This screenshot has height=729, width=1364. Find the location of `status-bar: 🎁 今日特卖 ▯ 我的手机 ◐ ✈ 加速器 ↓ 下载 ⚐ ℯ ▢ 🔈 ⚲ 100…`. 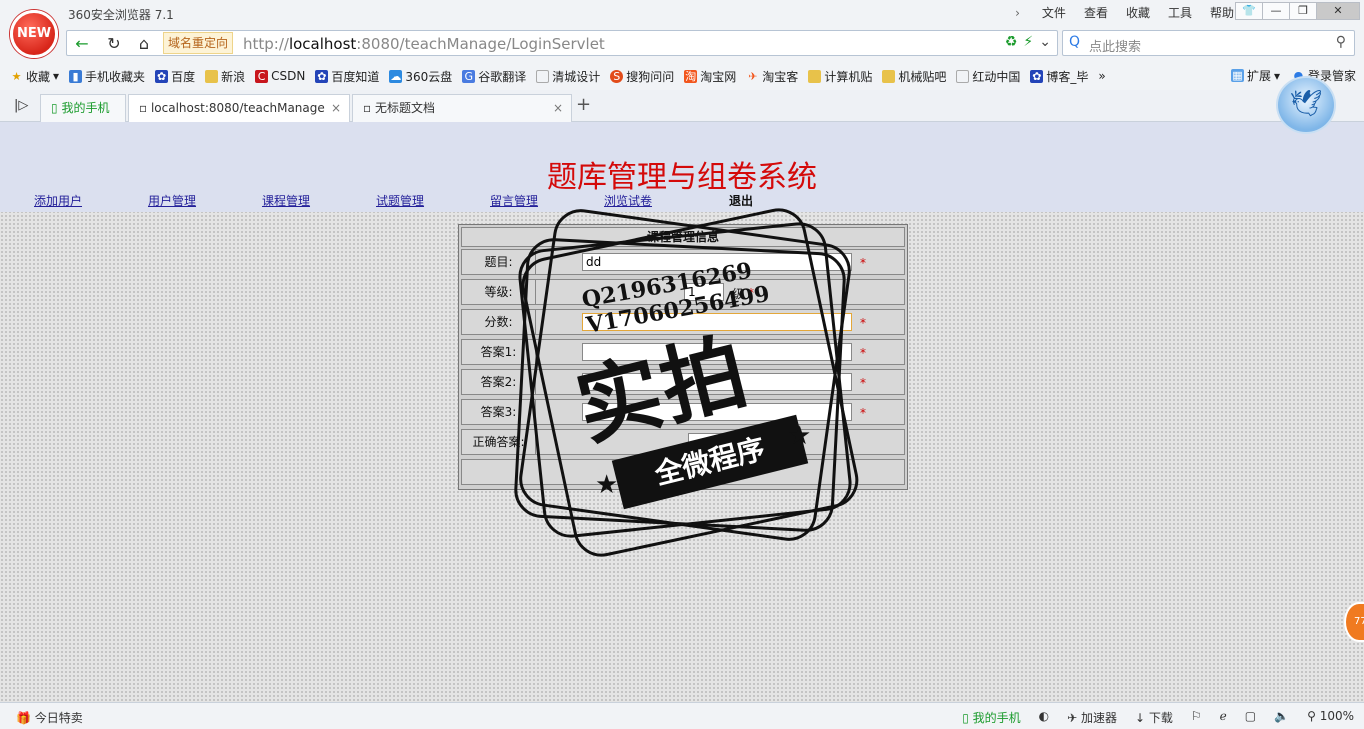

status-bar: 🎁 今日特卖 ▯ 我的手机 ◐ ✈ 加速器 ↓ 下载 ⚐ ℯ ▢ 🔈 ⚲ 100… is located at coordinates (682, 715).